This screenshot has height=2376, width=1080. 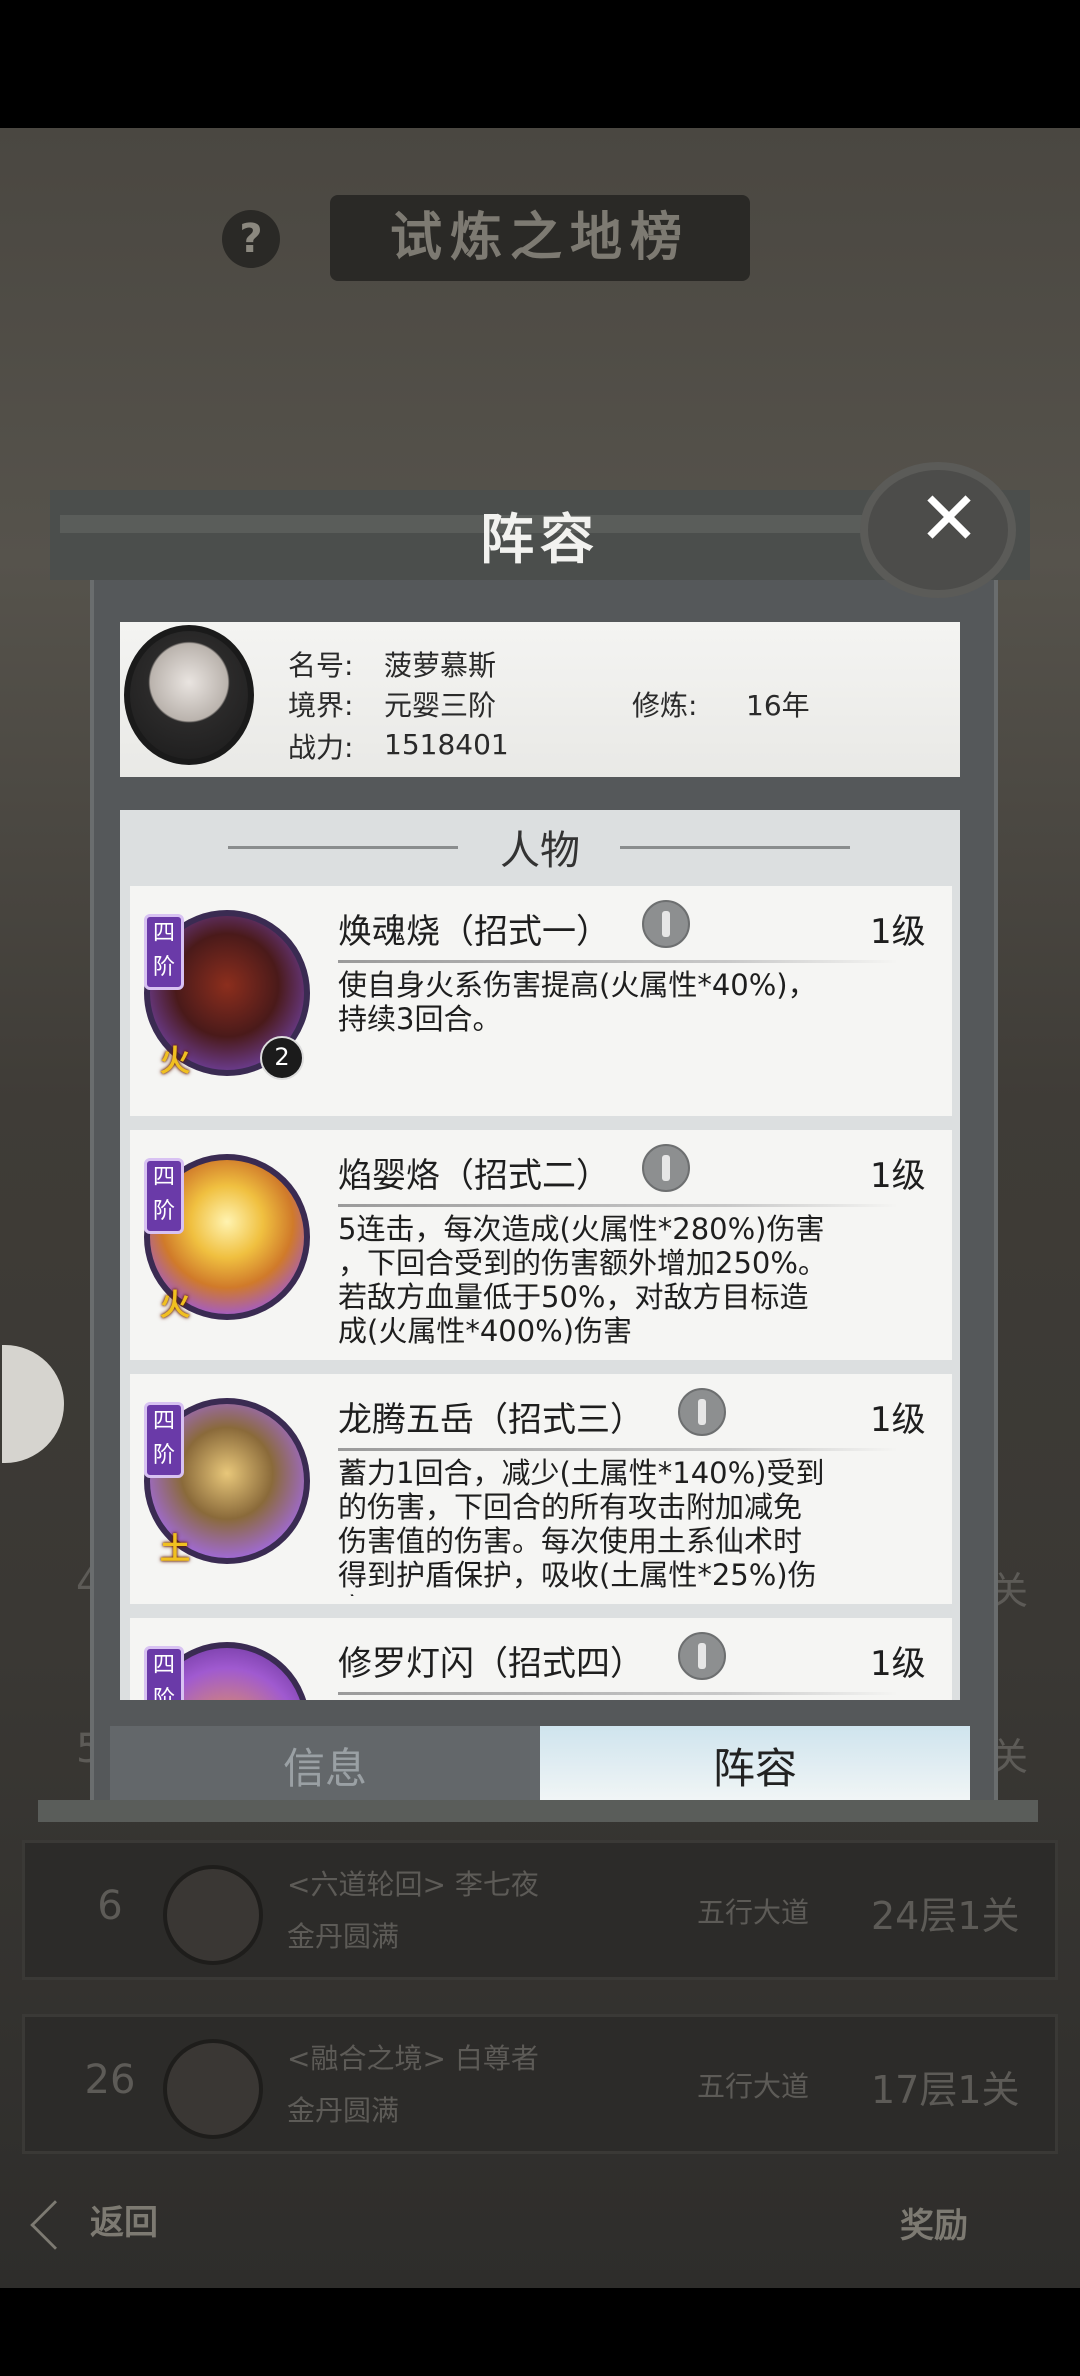 What do you see at coordinates (321, 747) in the screenshot?
I see `player-power-label: 战力:` at bounding box center [321, 747].